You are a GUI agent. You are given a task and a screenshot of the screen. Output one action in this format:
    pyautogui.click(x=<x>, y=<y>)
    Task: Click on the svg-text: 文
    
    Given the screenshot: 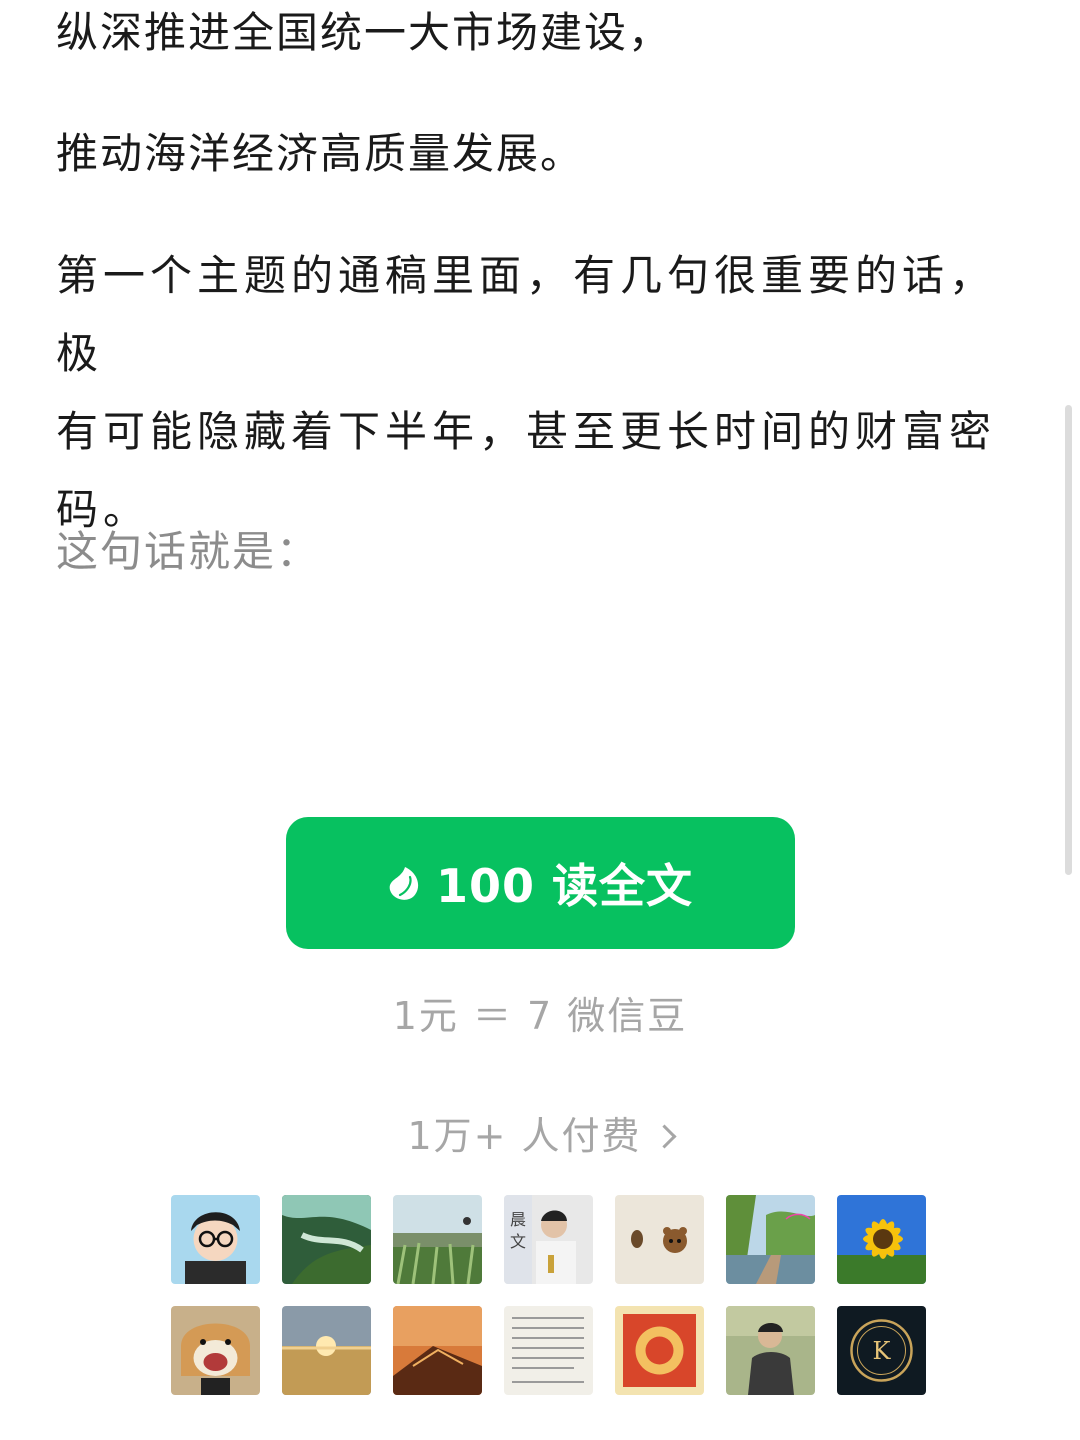 What is the action you would take?
    pyautogui.click(x=518, y=1241)
    